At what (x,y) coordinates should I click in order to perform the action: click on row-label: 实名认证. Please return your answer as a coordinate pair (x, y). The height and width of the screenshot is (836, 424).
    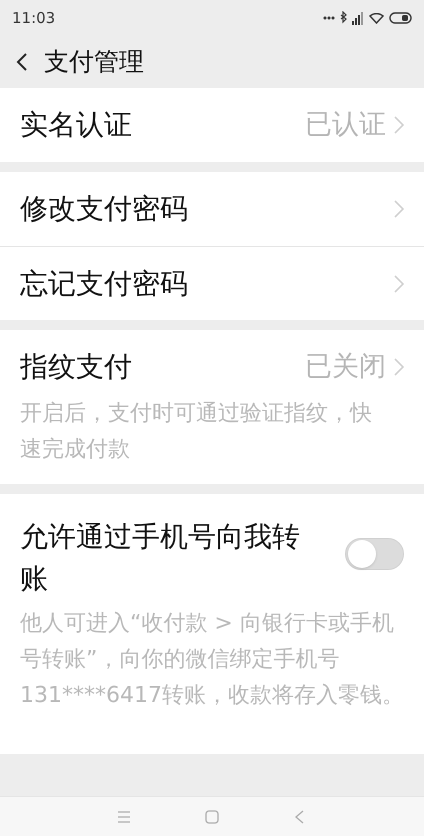
    Looking at the image, I should click on (76, 125).